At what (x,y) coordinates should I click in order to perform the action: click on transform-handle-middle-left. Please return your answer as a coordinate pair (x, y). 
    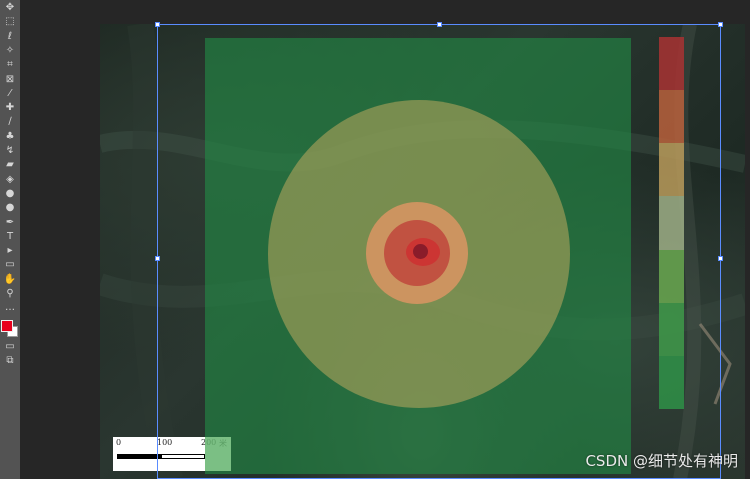
    Looking at the image, I should click on (157, 258).